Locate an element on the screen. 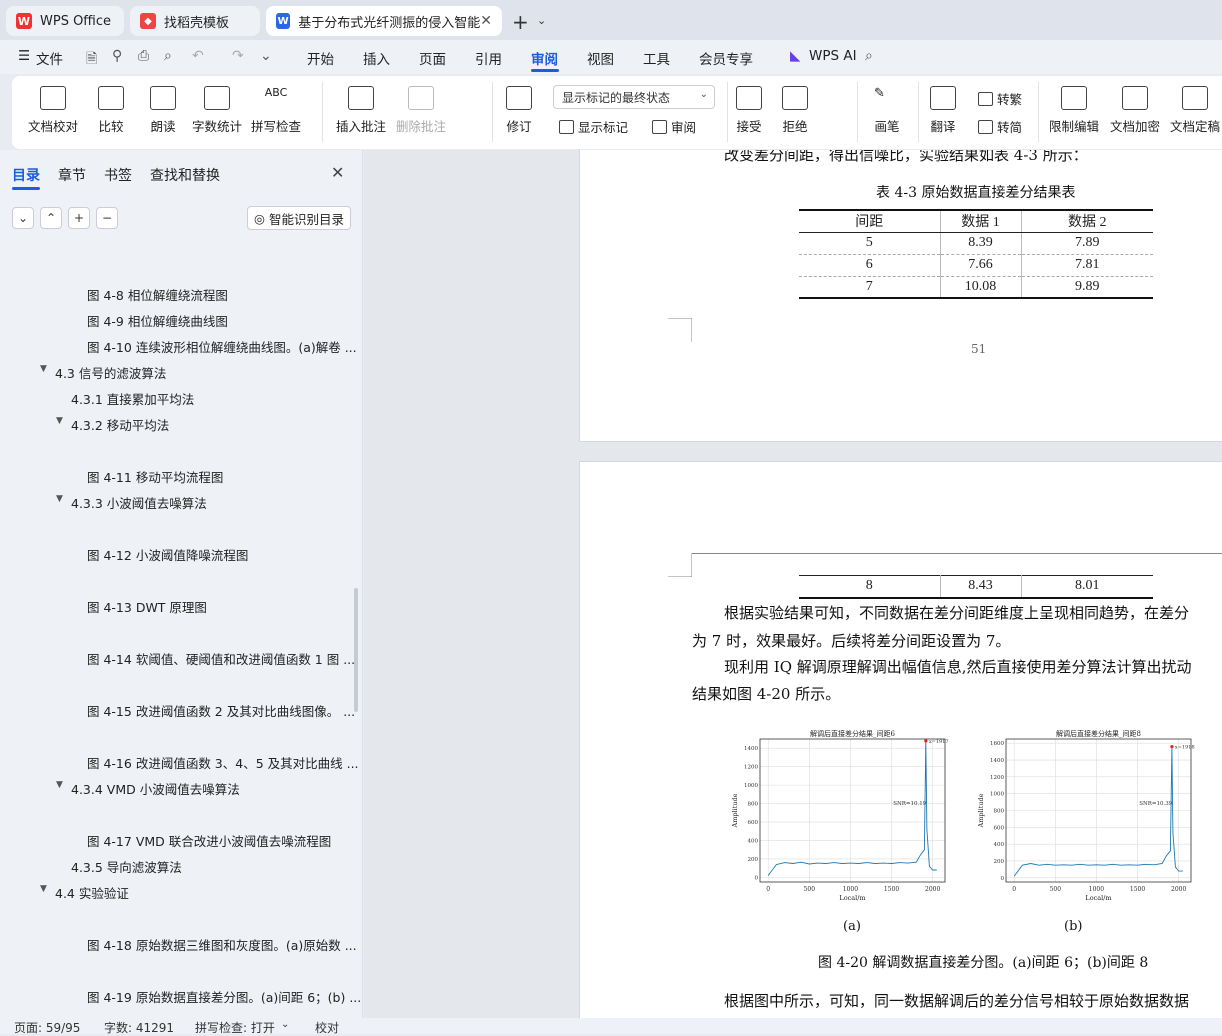  doc-check-button: 文档校对 is located at coordinates (53, 112).